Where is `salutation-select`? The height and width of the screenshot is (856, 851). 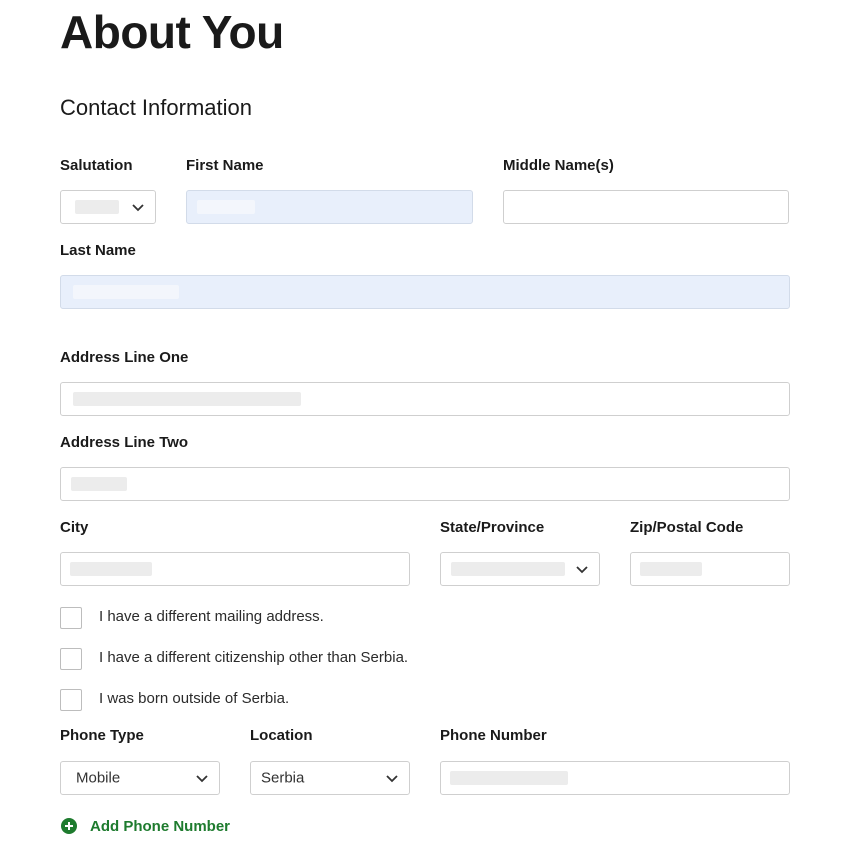 salutation-select is located at coordinates (108, 207).